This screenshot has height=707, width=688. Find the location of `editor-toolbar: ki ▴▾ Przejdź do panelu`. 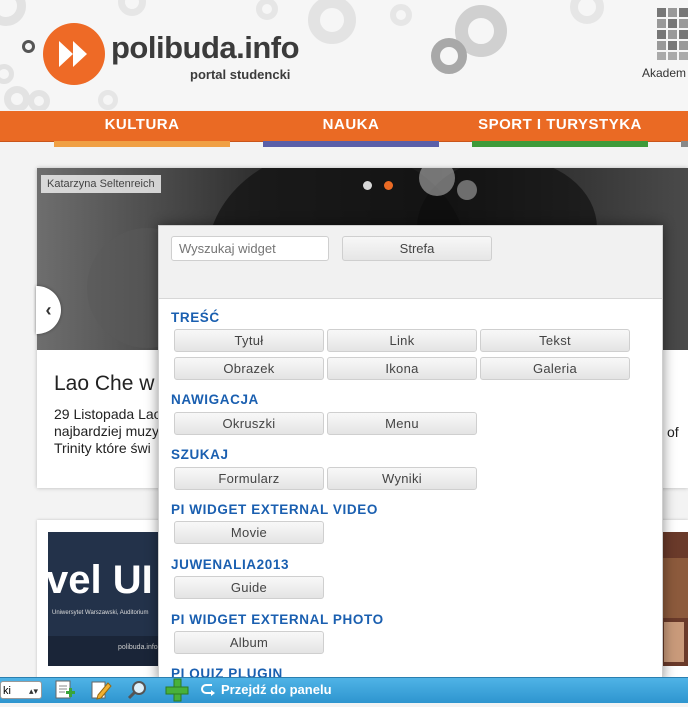

editor-toolbar: ki ▴▾ Przejdź do panelu is located at coordinates (344, 690).